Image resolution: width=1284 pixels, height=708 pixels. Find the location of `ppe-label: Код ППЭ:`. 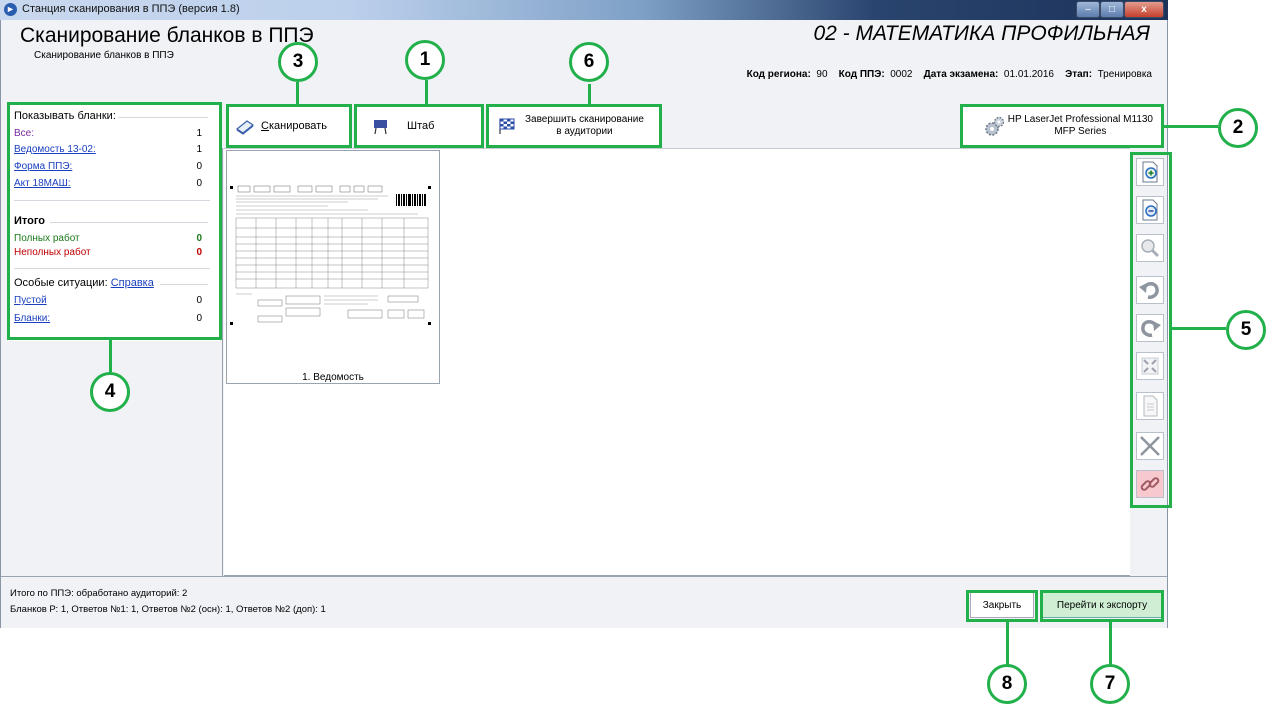

ppe-label: Код ППЭ: is located at coordinates (861, 74).